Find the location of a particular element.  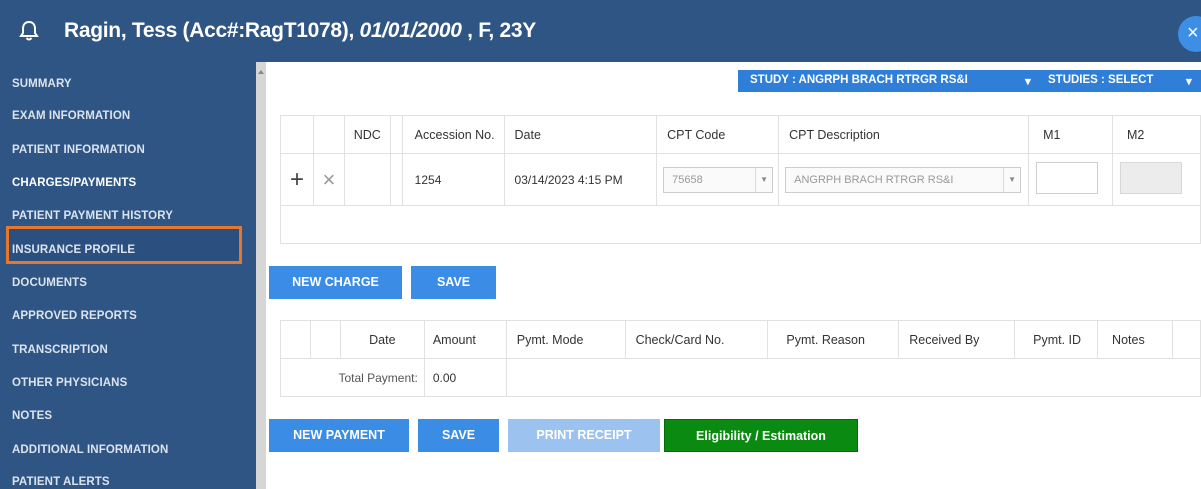

patient-name-text: Ragin, Tess (Acc#:RagT1078), is located at coordinates (212, 30).